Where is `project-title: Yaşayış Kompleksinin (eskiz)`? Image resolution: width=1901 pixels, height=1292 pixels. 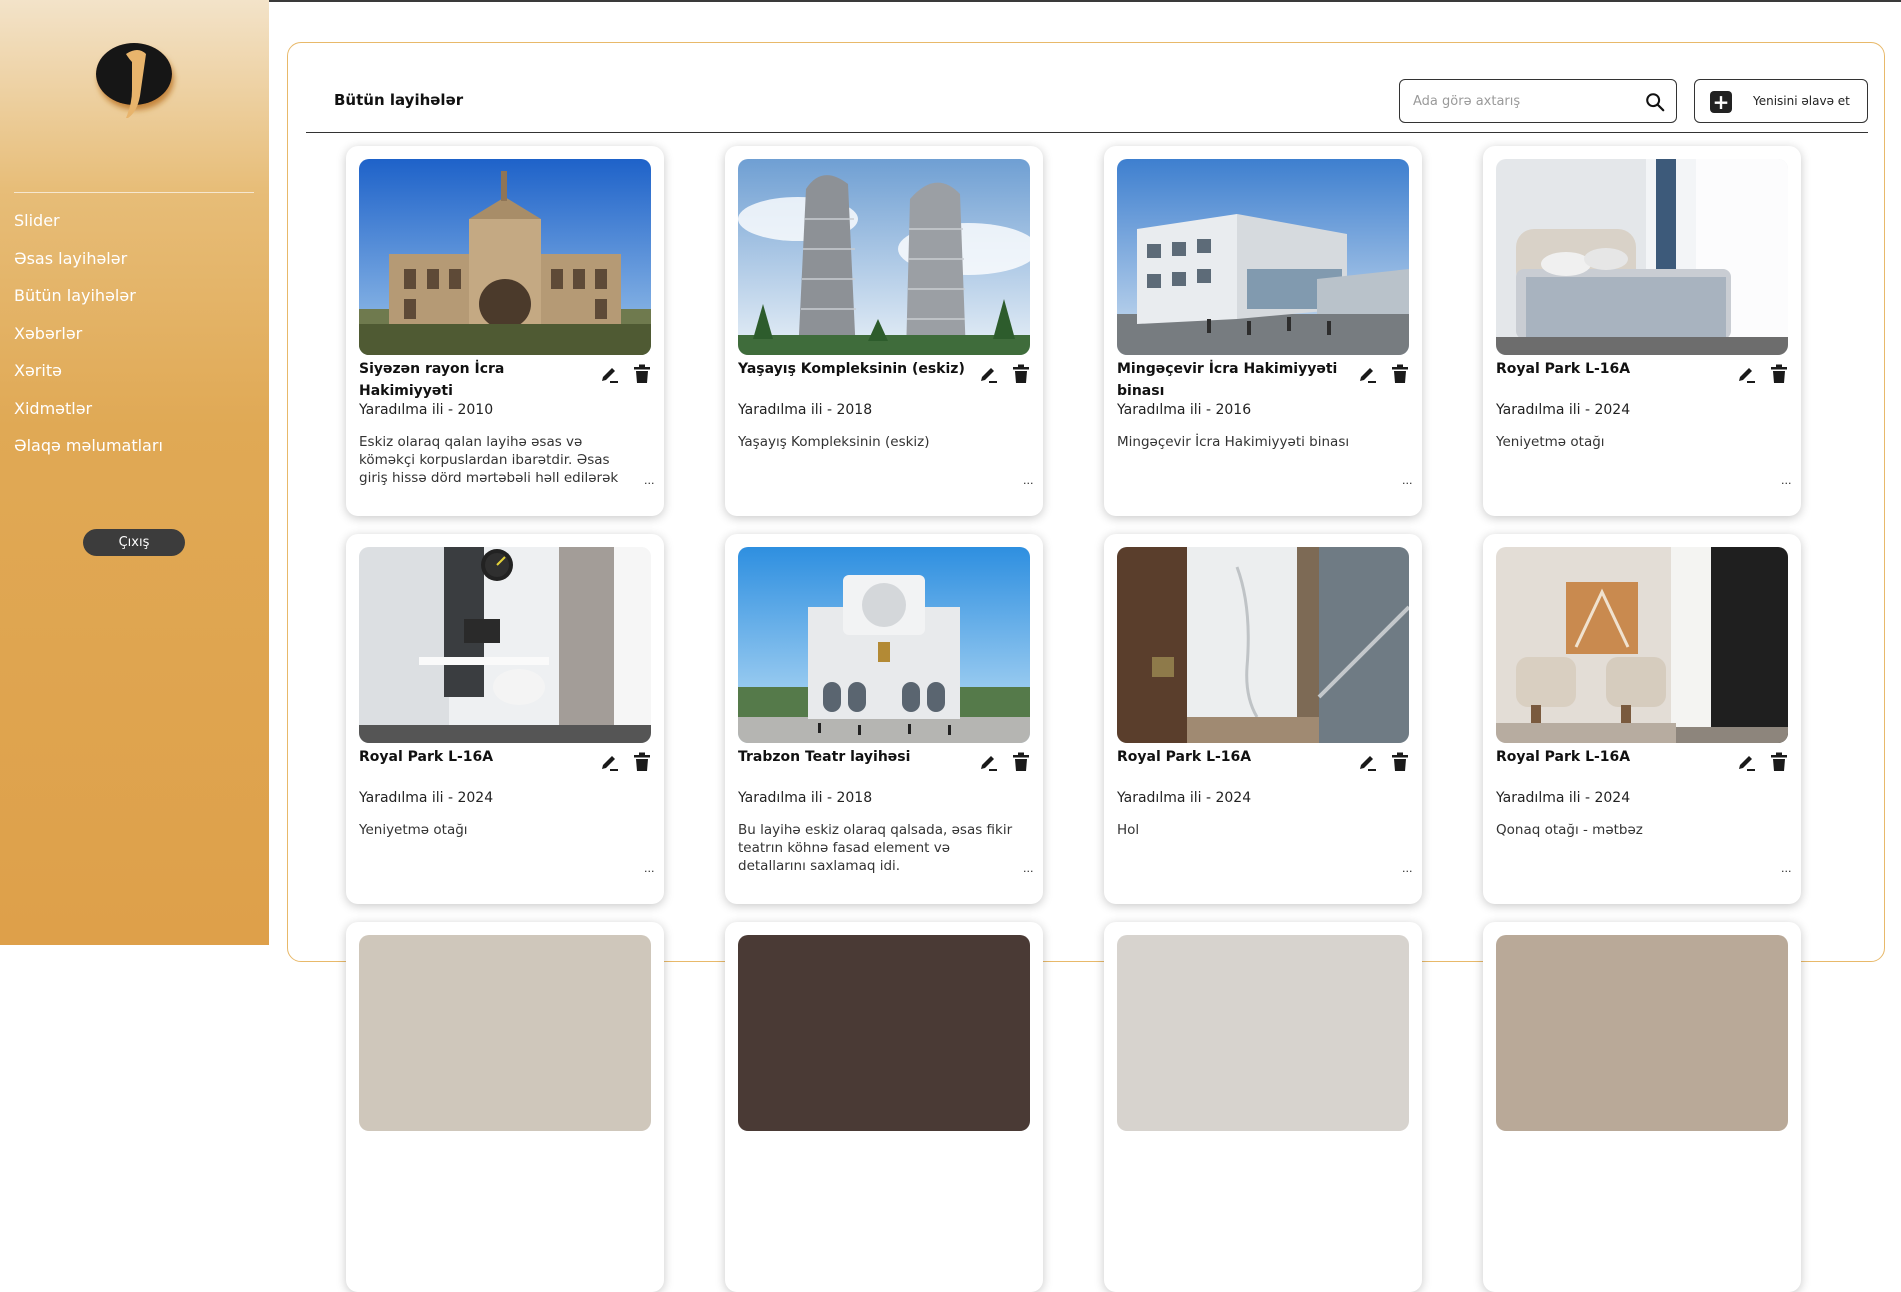
project-title: Yaşayış Kompleksinin (eskiz) is located at coordinates (851, 369).